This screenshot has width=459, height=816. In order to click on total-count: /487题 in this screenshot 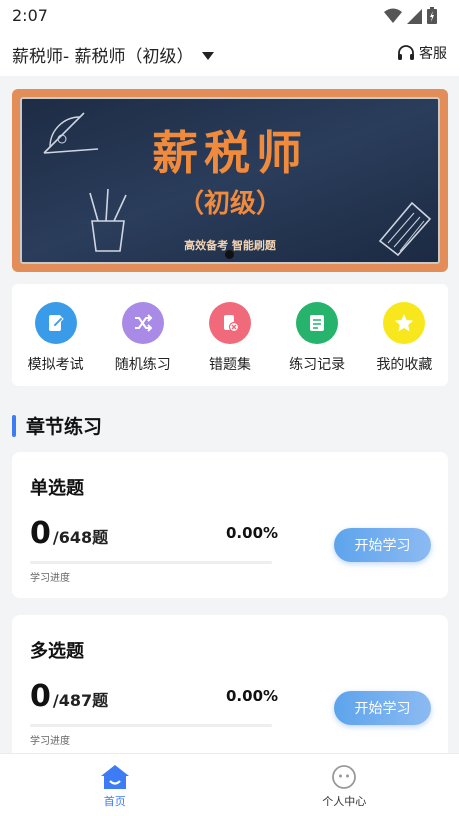, I will do `click(80, 700)`.